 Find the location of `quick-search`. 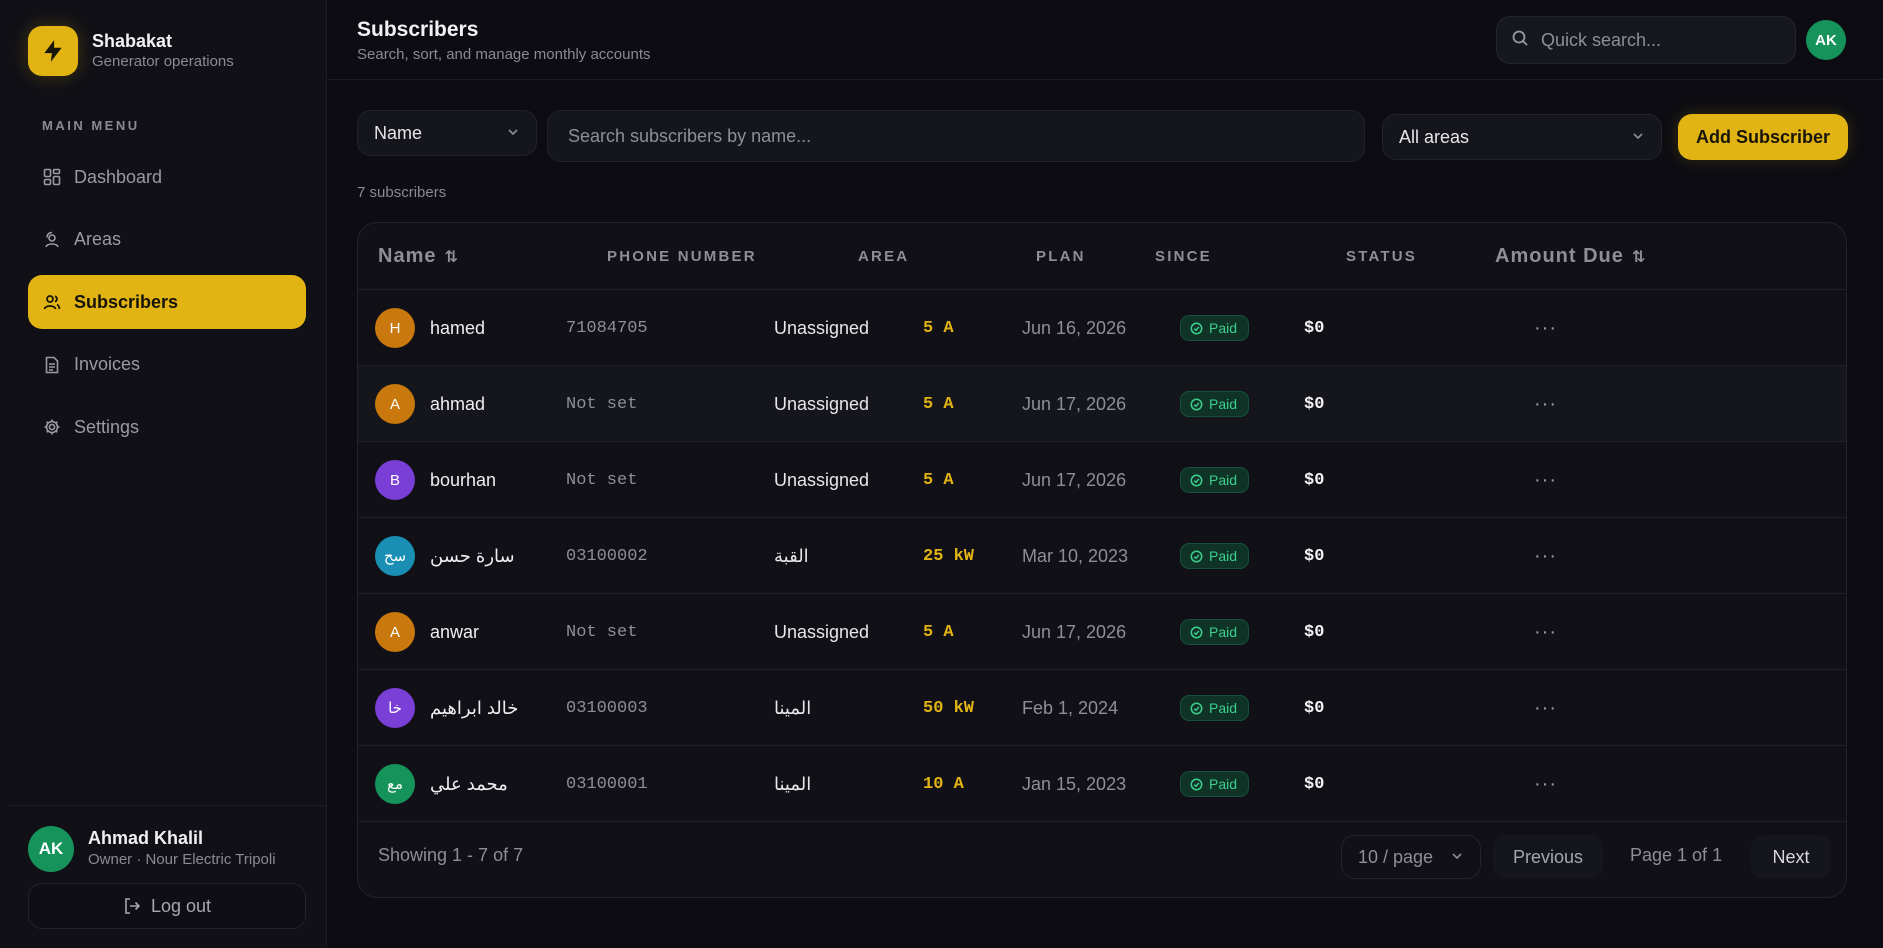

quick-search is located at coordinates (1646, 40).